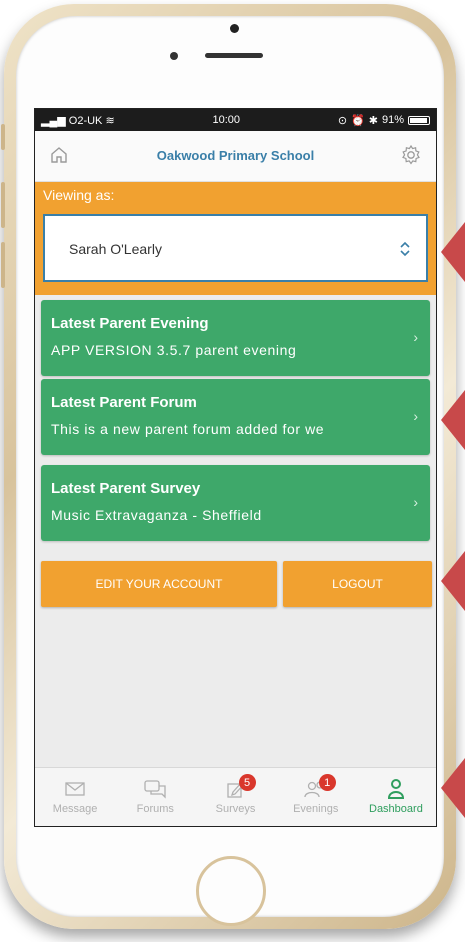 This screenshot has width=465, height=942. What do you see at coordinates (235, 809) in the screenshot?
I see `tab-label: Surveys` at bounding box center [235, 809].